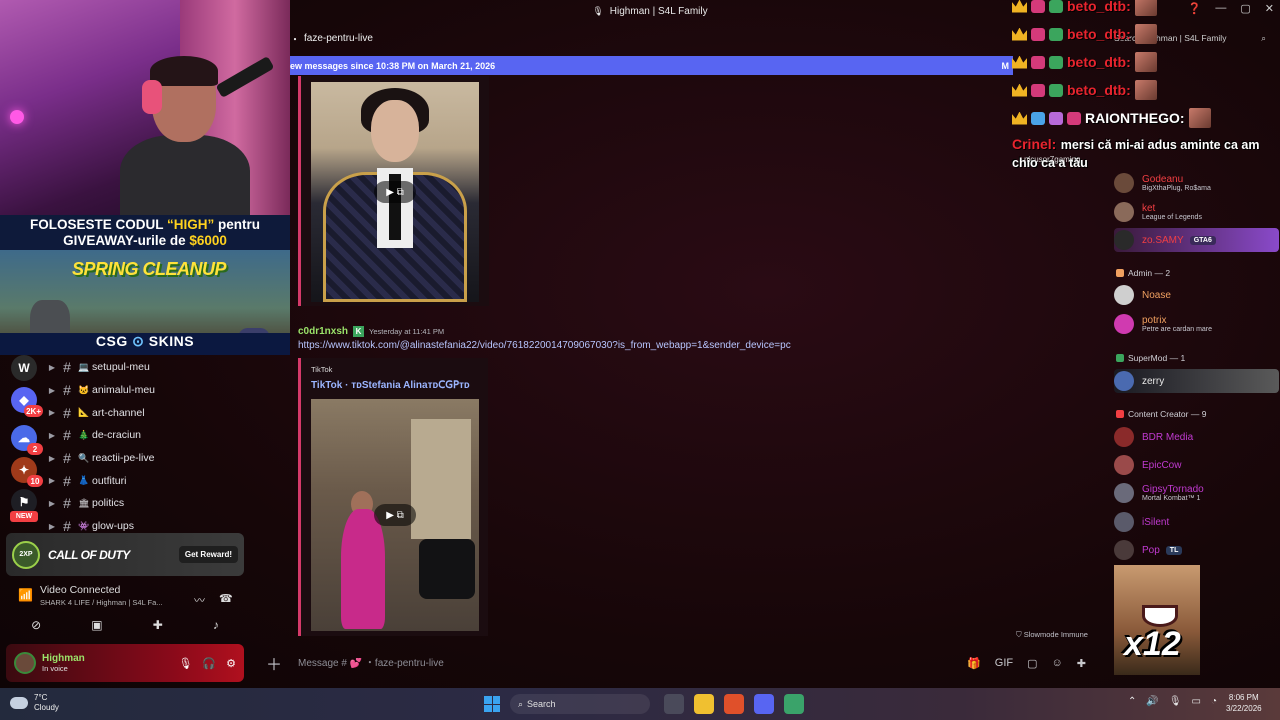 This screenshot has height=720, width=1280. Describe the element at coordinates (1196, 465) in the screenshot. I see `member-item: EpicCow` at that location.